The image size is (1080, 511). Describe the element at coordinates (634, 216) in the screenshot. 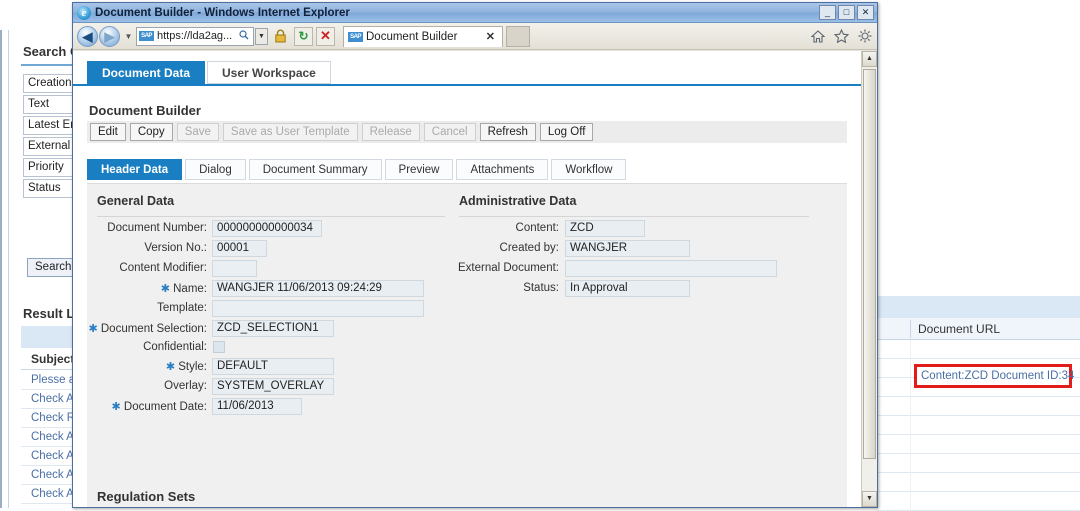

I see `administrative-data-rule` at that location.